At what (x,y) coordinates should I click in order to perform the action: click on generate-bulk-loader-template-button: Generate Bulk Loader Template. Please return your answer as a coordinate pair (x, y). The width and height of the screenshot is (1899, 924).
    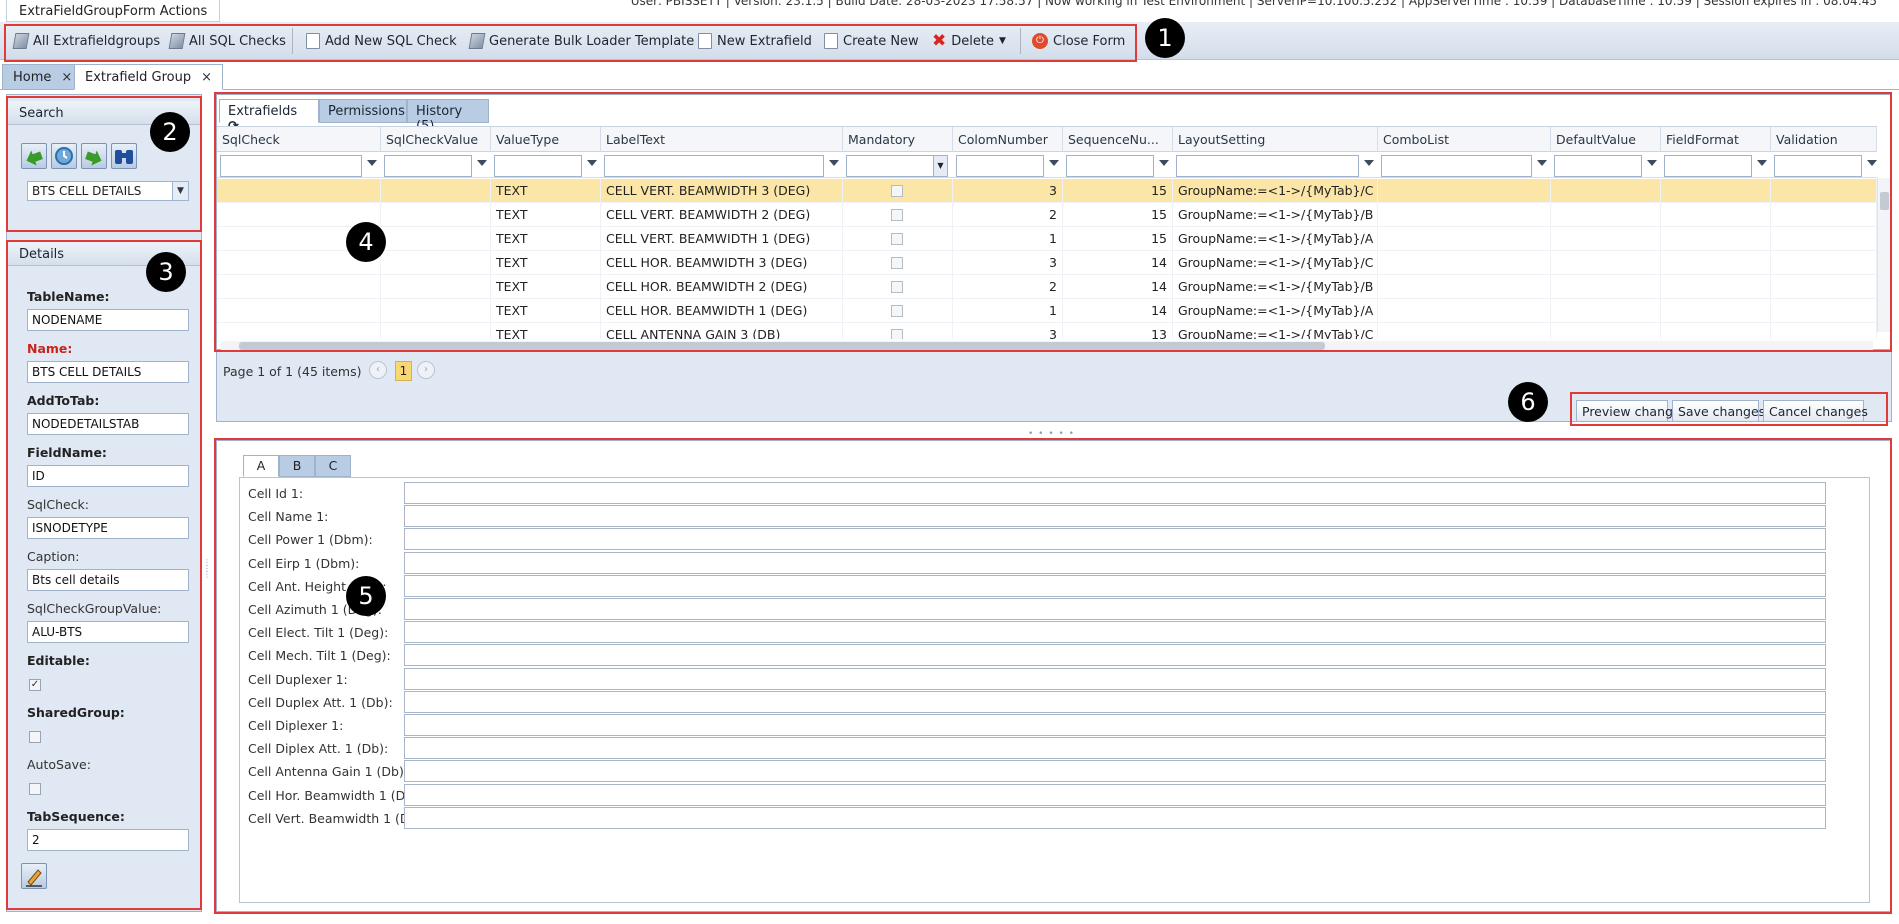
    Looking at the image, I should click on (581, 41).